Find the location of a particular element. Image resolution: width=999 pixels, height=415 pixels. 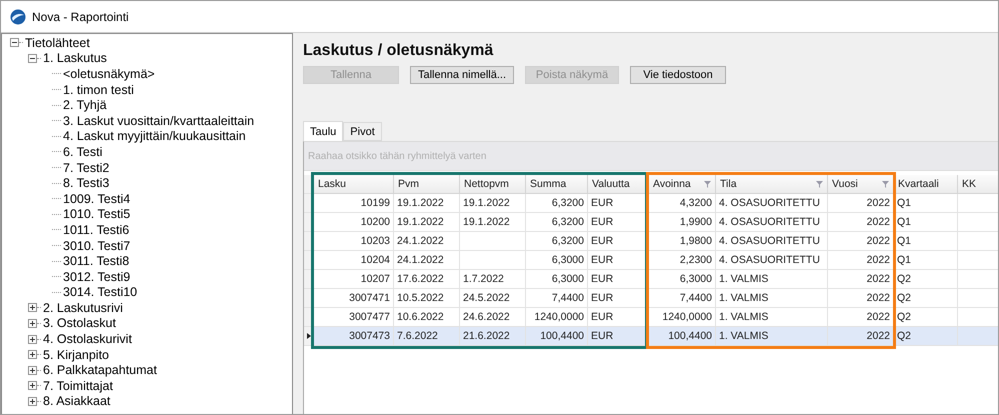

tree-item: Tietolähteet is located at coordinates (56, 43).